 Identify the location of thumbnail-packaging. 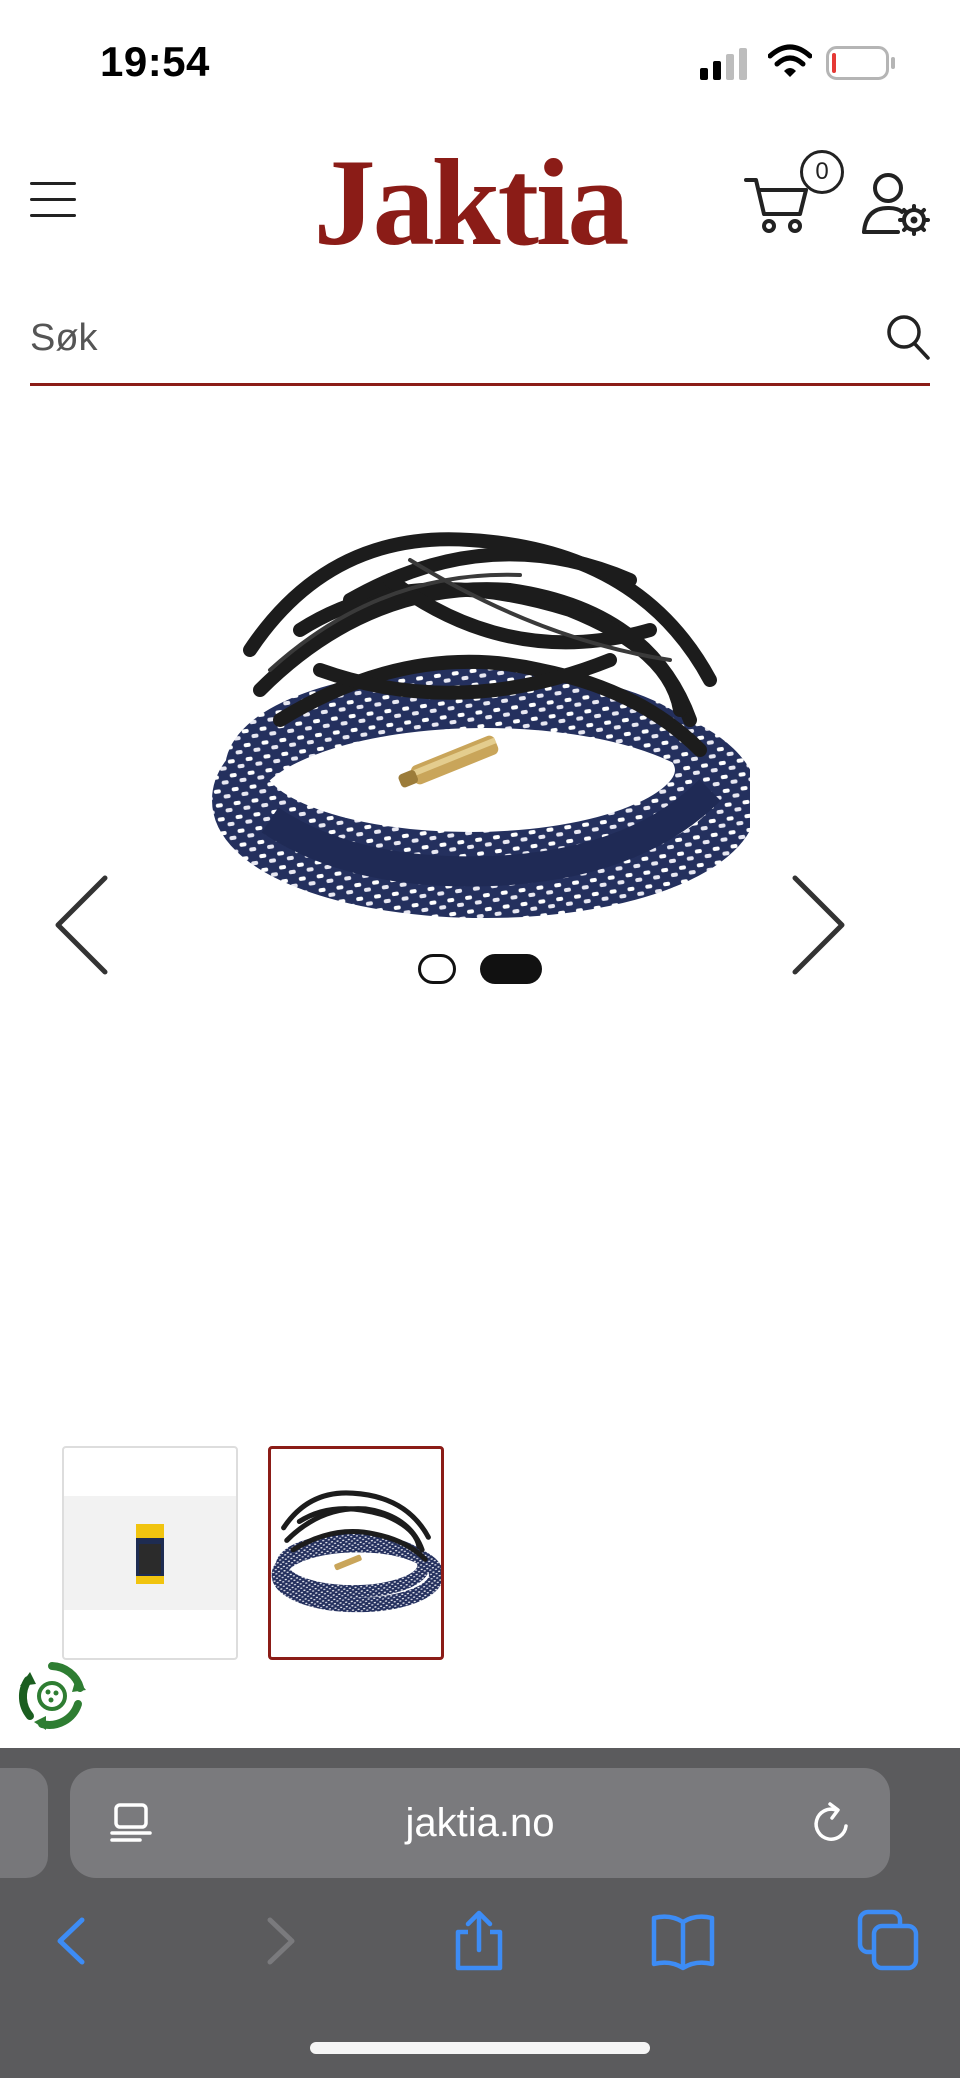
(150, 1553).